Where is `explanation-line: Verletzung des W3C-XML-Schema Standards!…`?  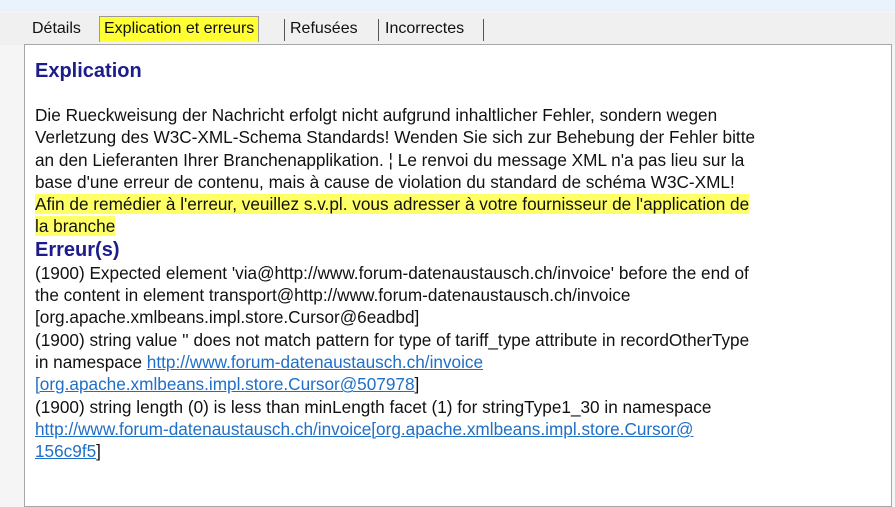
explanation-line: Verletzung des W3C-XML-Schema Standards!… is located at coordinates (395, 137).